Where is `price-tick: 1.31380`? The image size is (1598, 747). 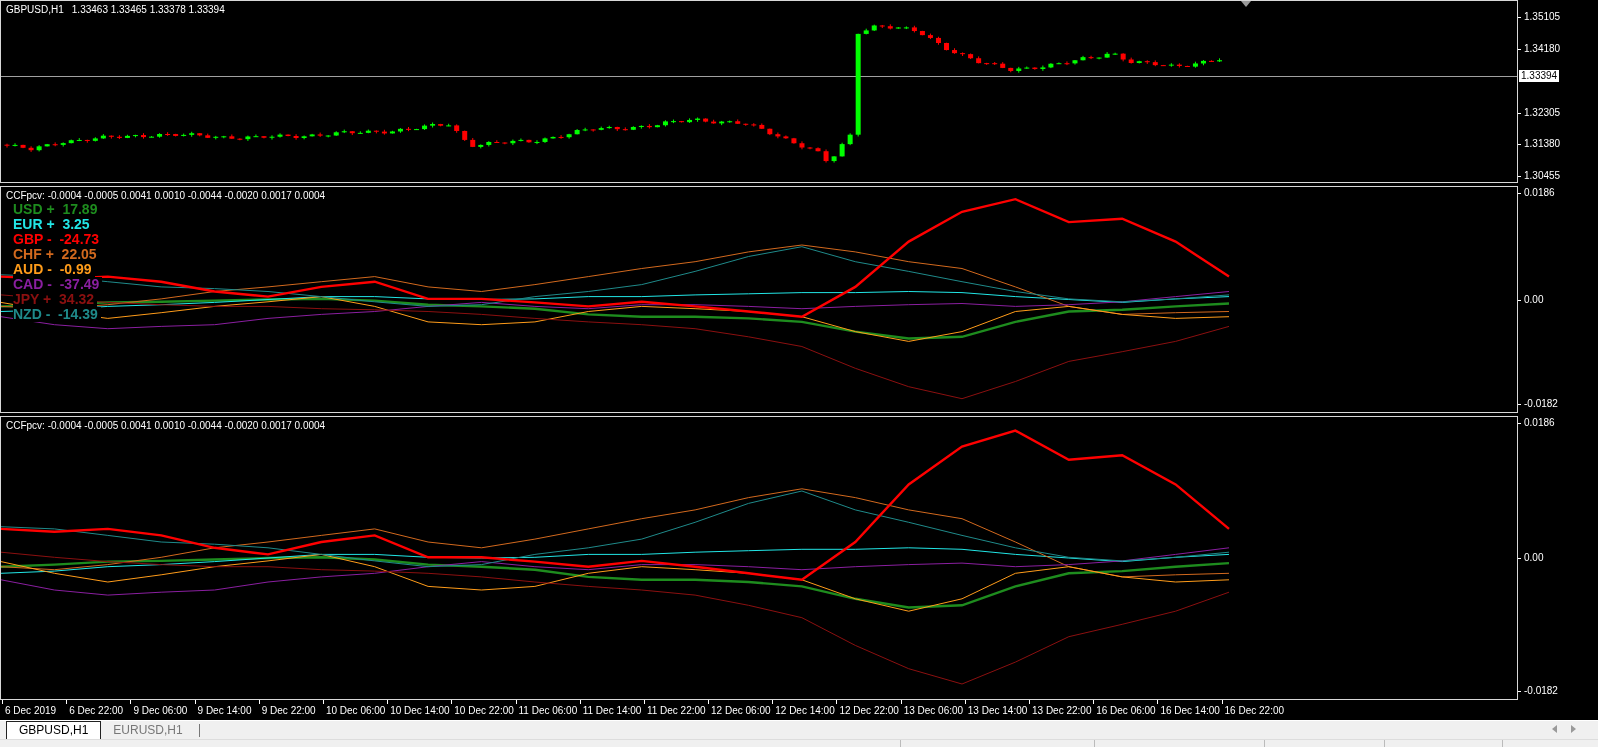 price-tick: 1.31380 is located at coordinates (1539, 144).